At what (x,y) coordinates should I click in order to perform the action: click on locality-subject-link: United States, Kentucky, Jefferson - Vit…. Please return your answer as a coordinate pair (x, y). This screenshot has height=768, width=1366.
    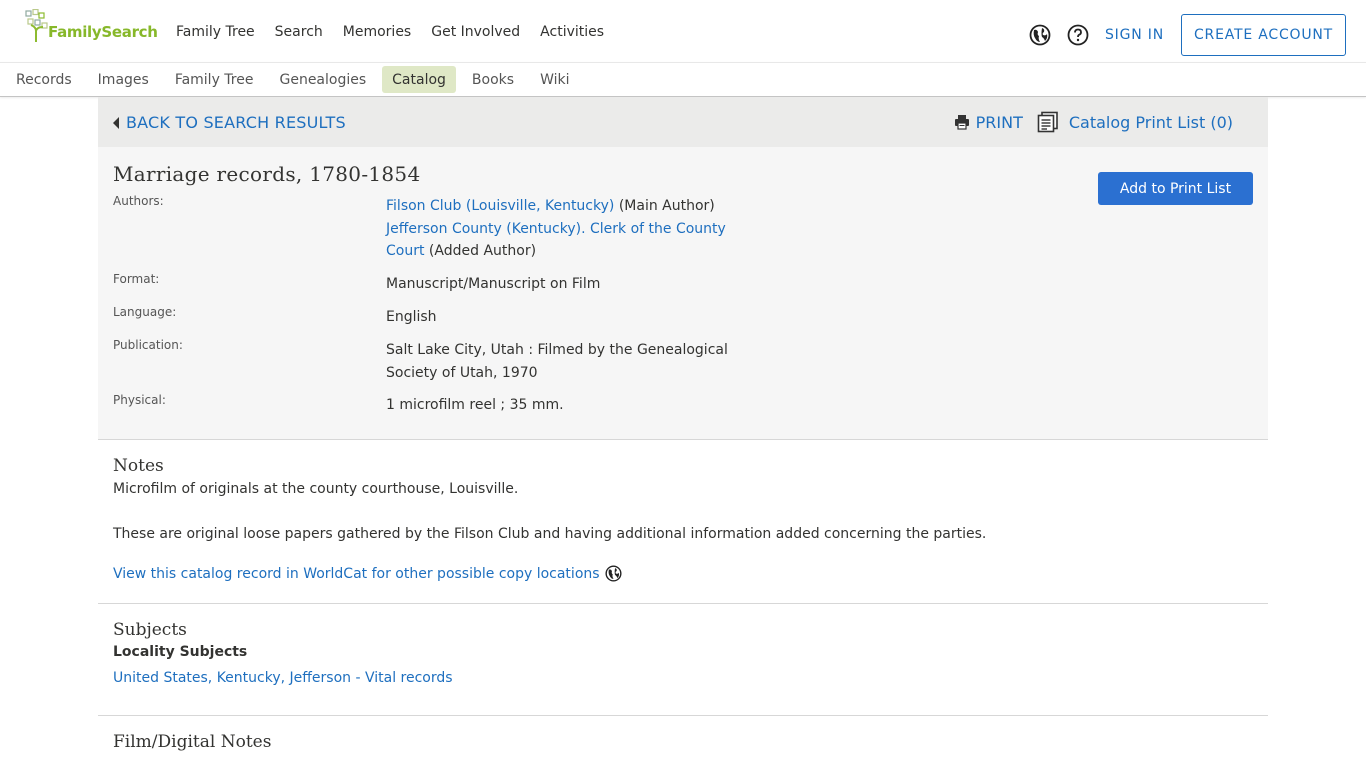
    Looking at the image, I should click on (283, 678).